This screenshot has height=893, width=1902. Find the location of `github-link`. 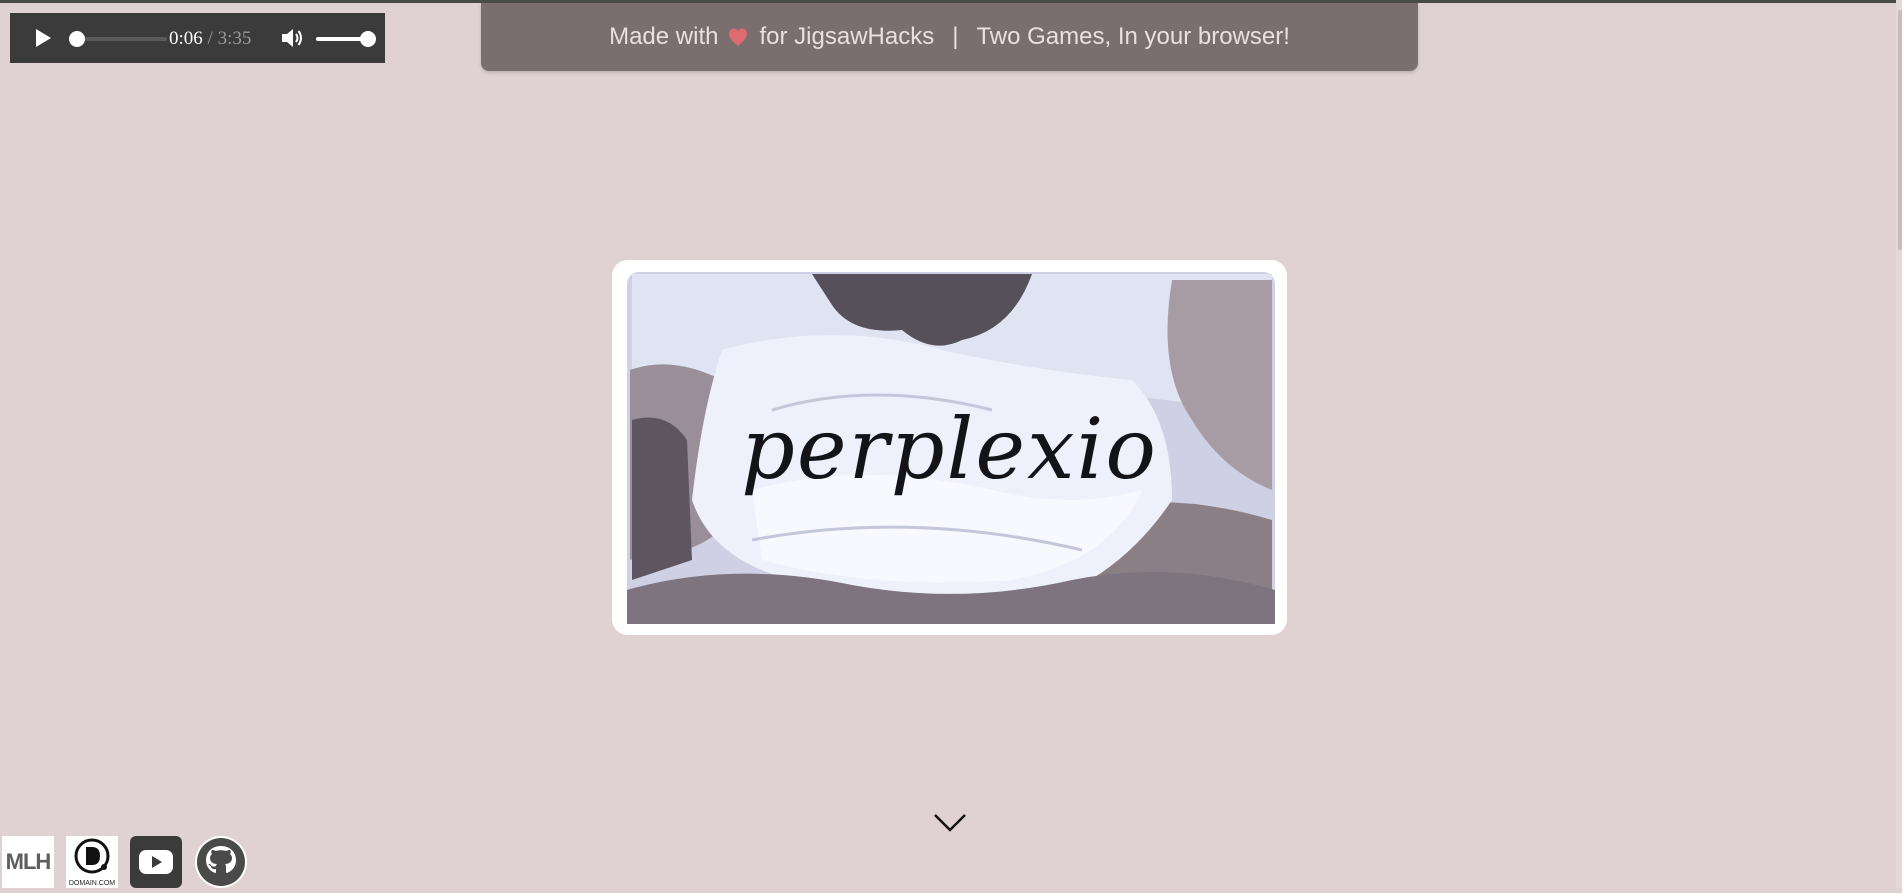

github-link is located at coordinates (221, 862).